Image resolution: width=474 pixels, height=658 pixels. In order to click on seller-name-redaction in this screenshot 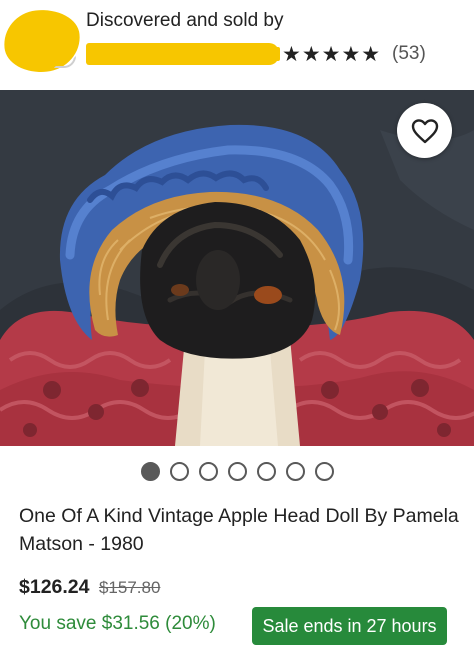, I will do `click(182, 54)`.